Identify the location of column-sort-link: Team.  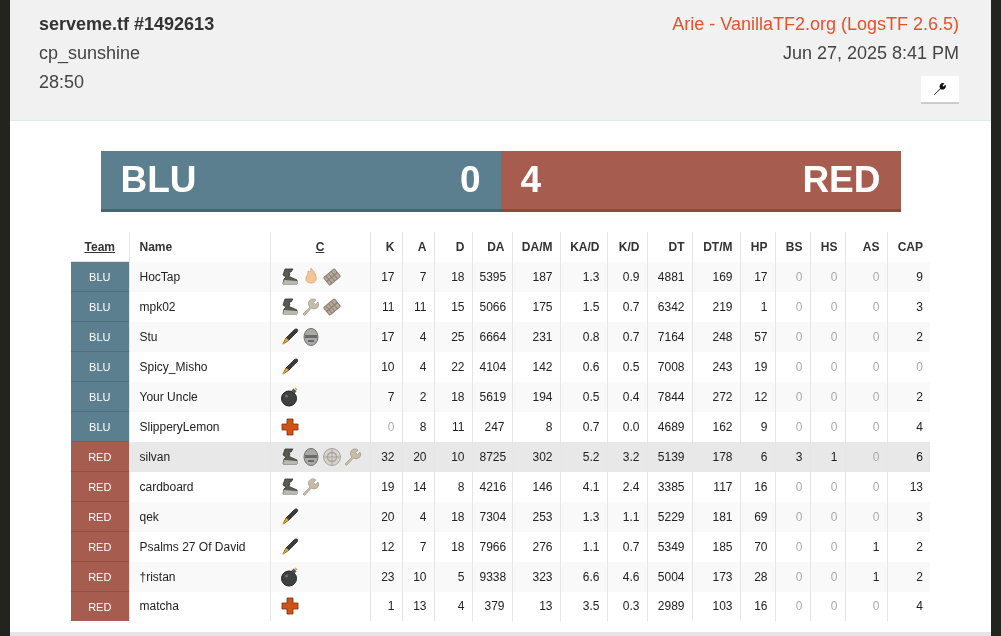
(99, 246).